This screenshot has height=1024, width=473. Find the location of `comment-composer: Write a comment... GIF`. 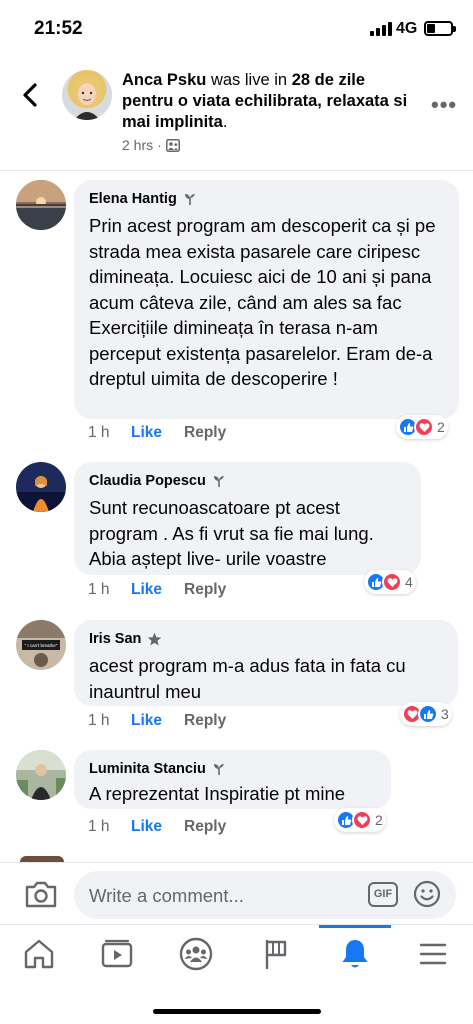

comment-composer: Write a comment... GIF is located at coordinates (236, 892).